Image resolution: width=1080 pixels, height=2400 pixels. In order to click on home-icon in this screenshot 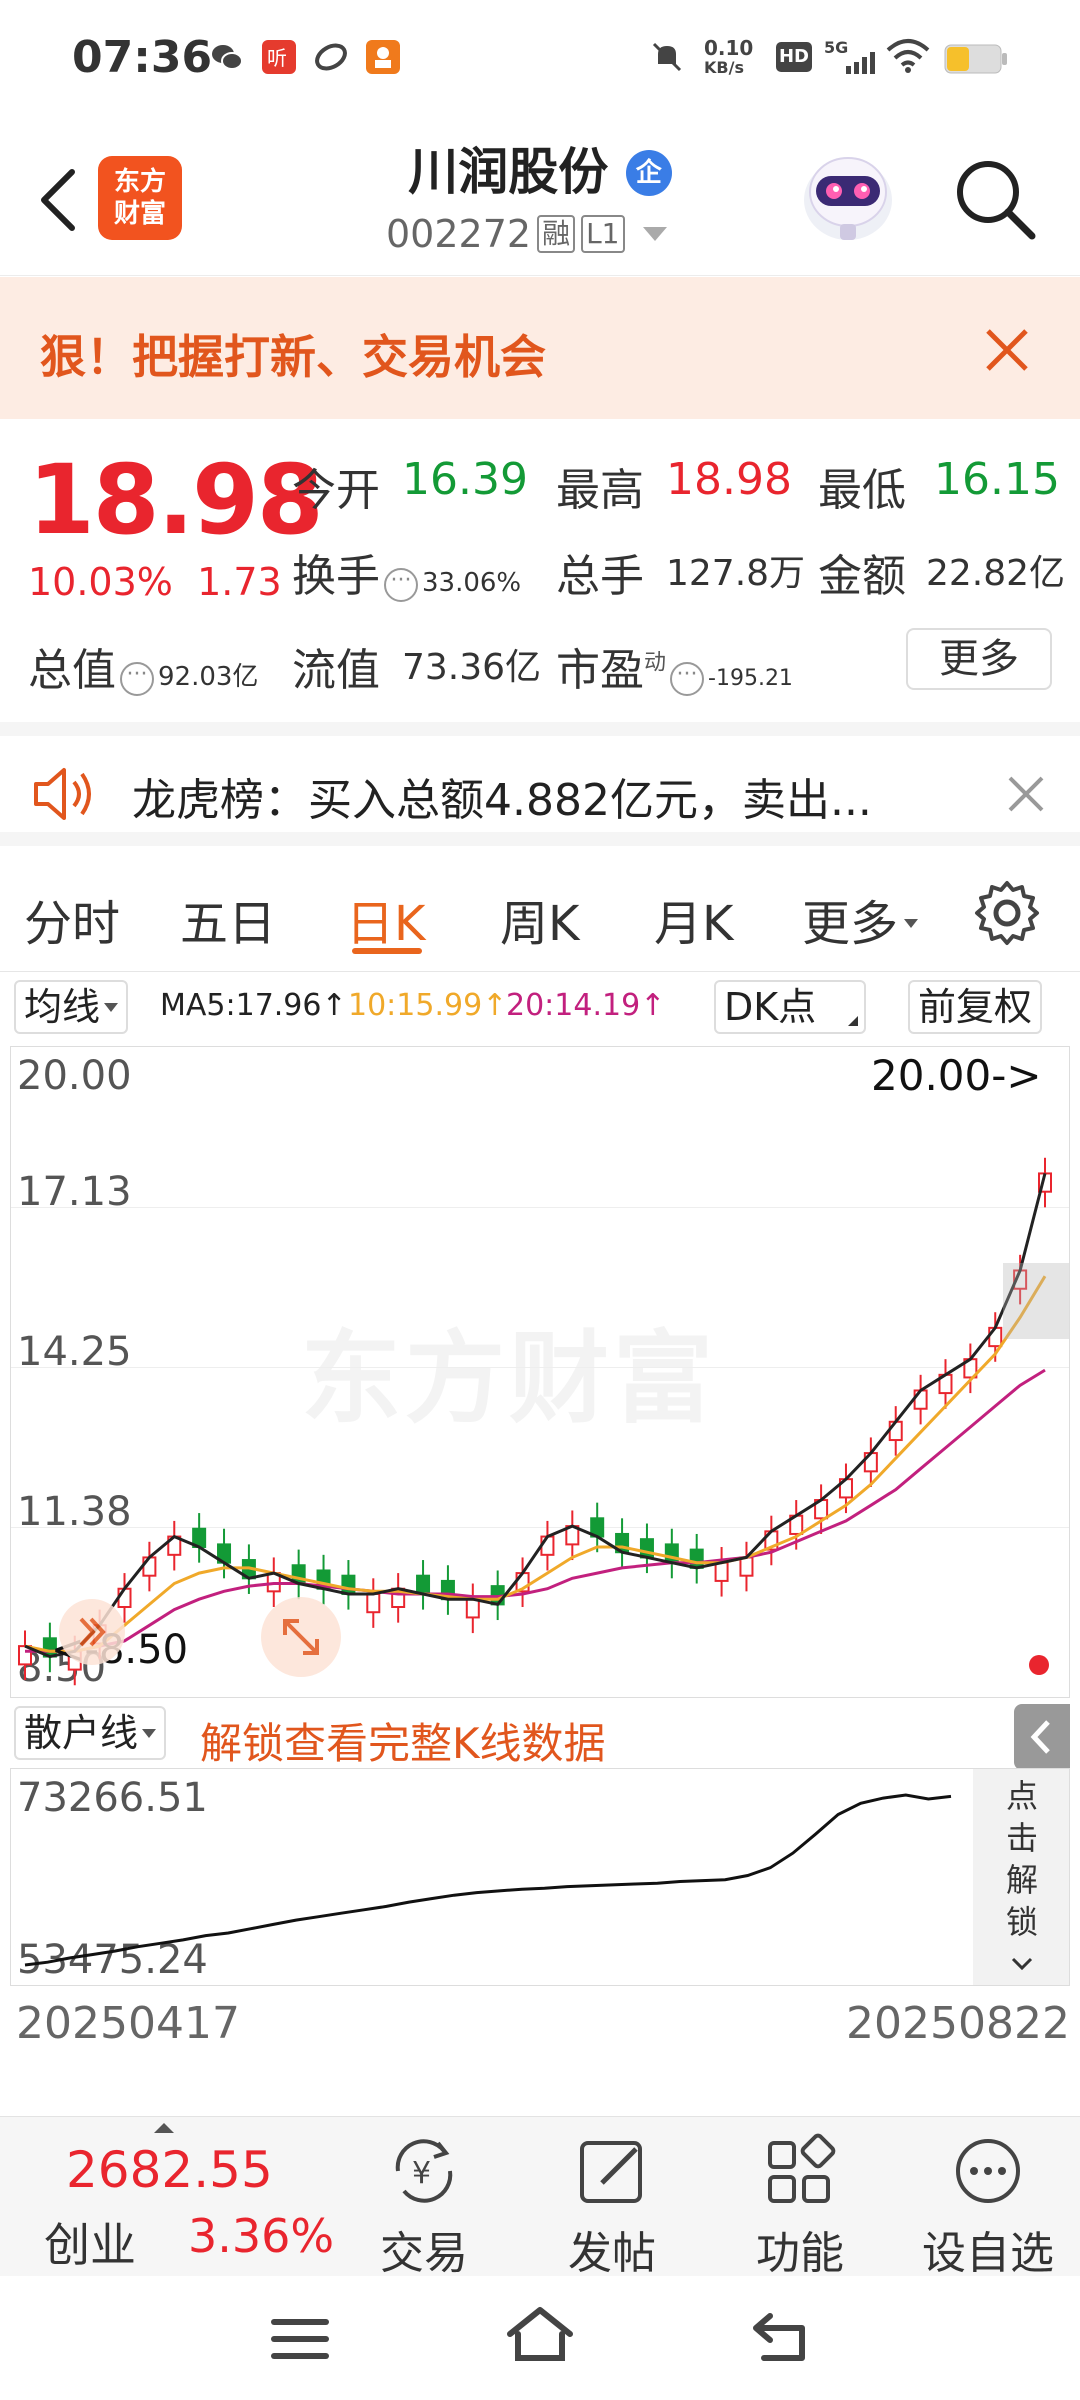, I will do `click(540, 2337)`.